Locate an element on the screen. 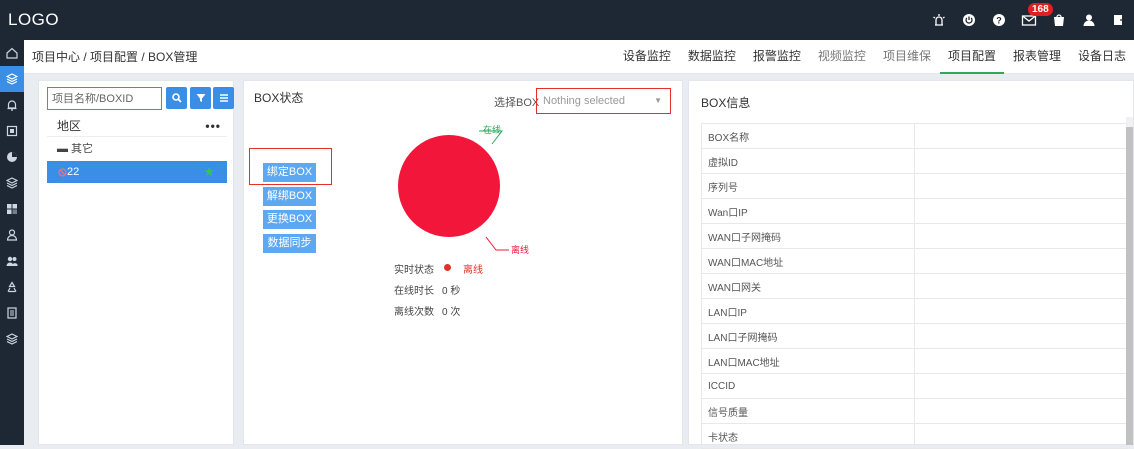 The height and width of the screenshot is (449, 1134). bind-box-button: 绑定BOX is located at coordinates (289, 172).